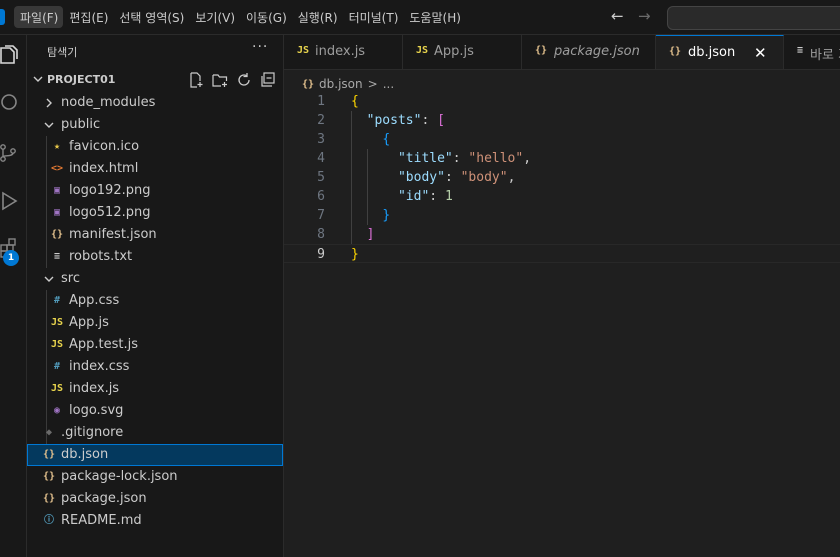  What do you see at coordinates (155, 279) in the screenshot?
I see `tree-folder: src` at bounding box center [155, 279].